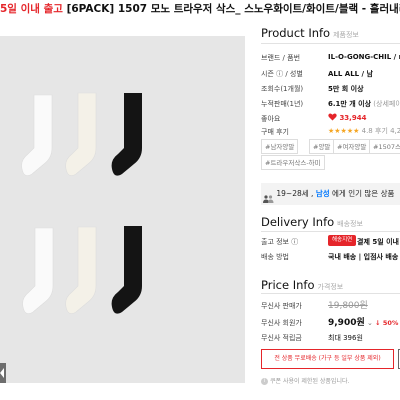 The image size is (400, 400). Describe the element at coordinates (275, 257) in the screenshot. I see `ship-method-label: 배송 방법` at that location.